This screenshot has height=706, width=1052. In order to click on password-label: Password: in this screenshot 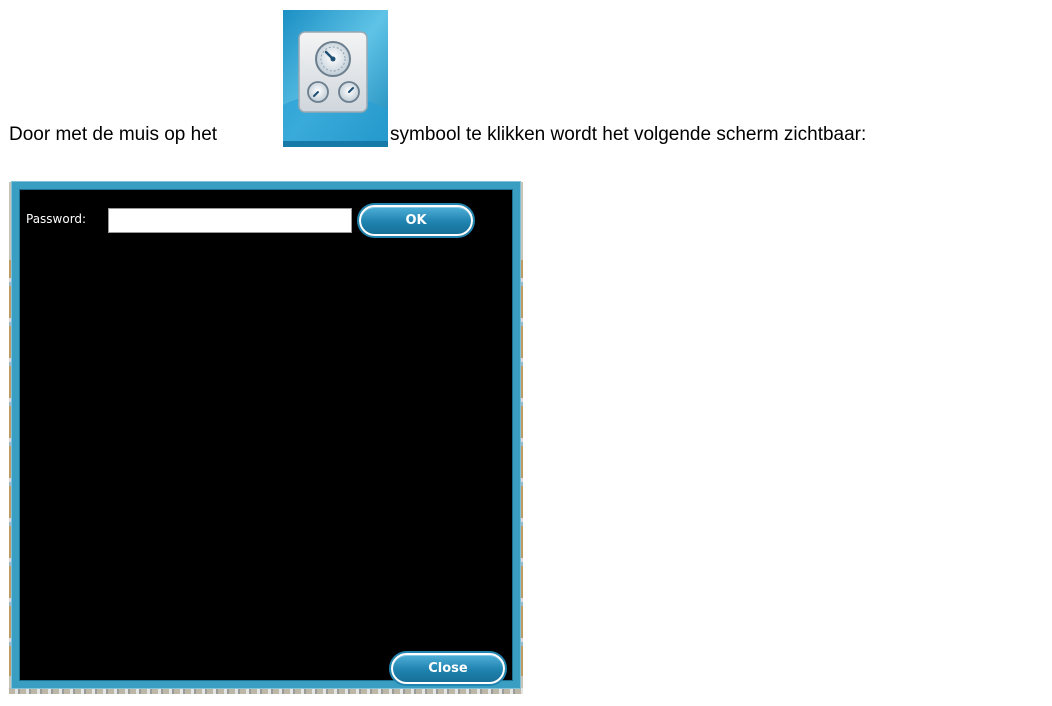, I will do `click(56, 219)`.